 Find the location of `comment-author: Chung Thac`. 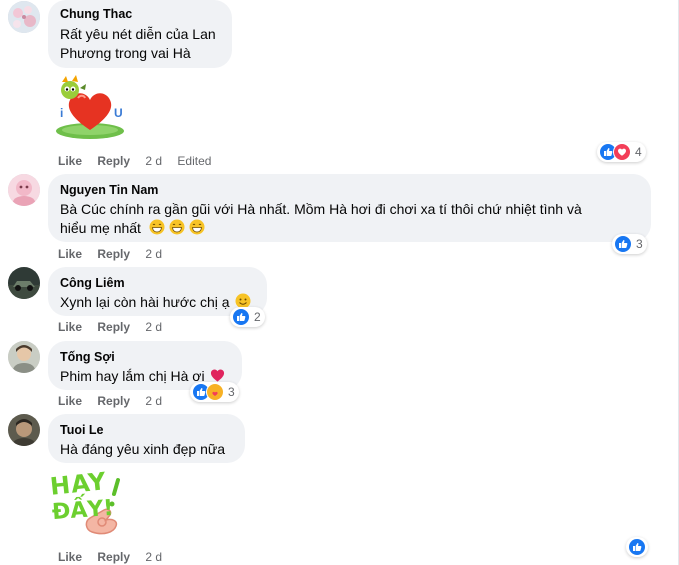

comment-author: Chung Thac is located at coordinates (140, 14).